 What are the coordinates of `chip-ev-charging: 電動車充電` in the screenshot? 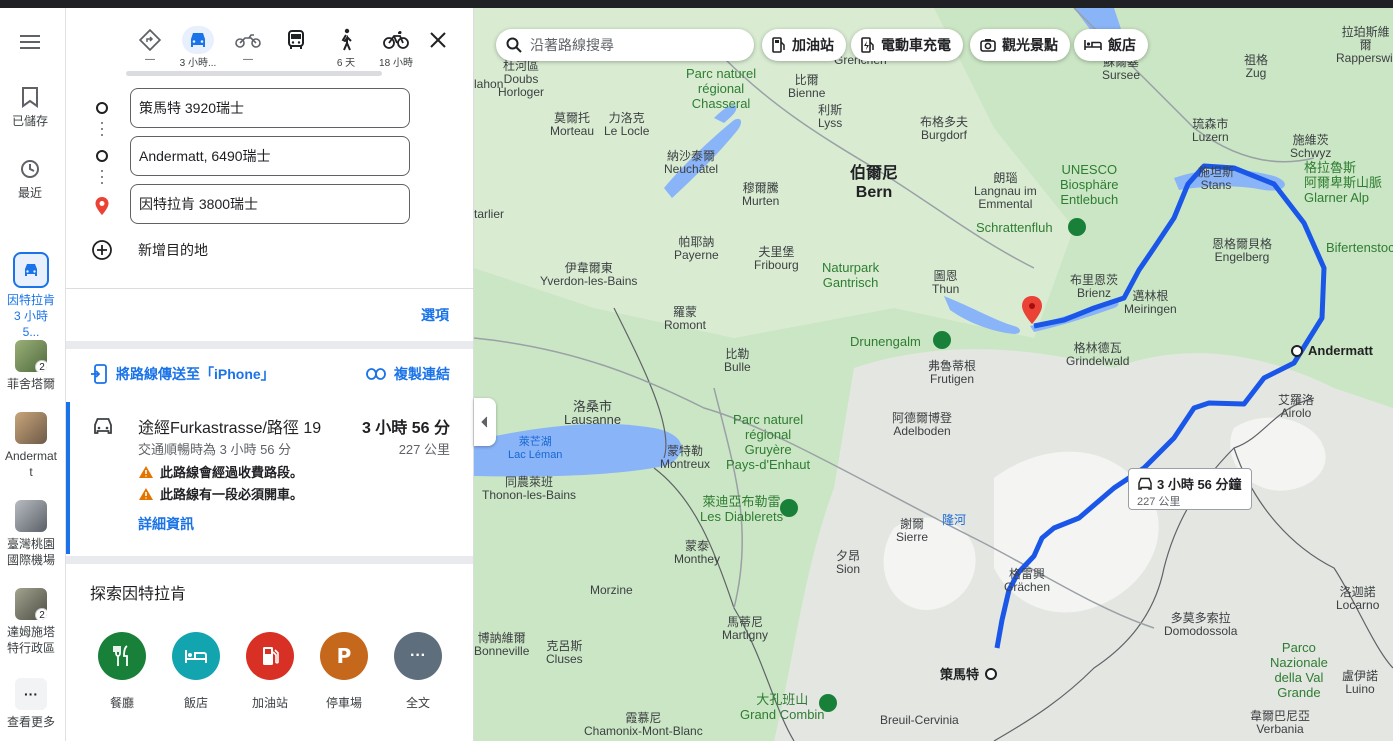 It's located at (907, 45).